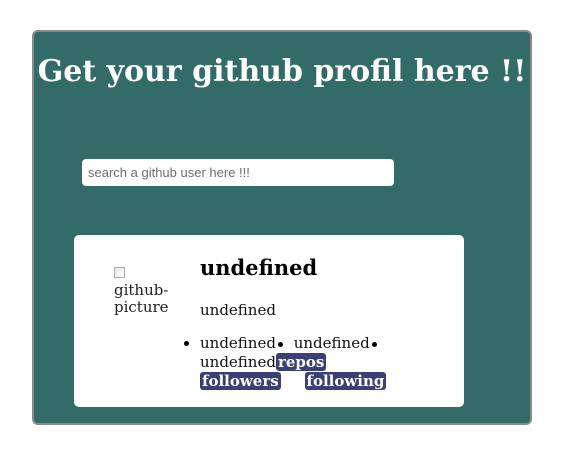  What do you see at coordinates (141, 298) in the screenshot?
I see `avatar-alt-text: github-picture` at bounding box center [141, 298].